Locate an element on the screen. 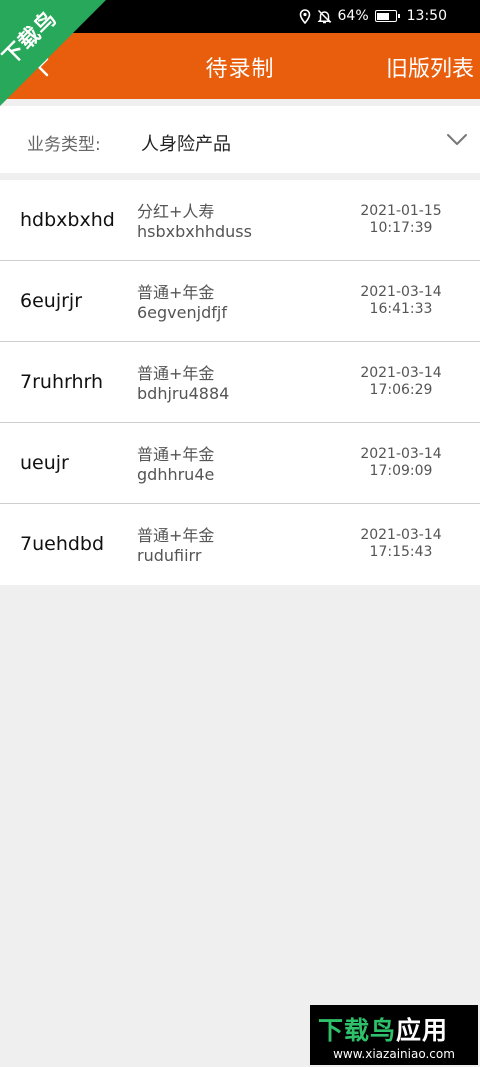 This screenshot has height=1067, width=480. record-name: 7ruhrhrh is located at coordinates (62, 382).